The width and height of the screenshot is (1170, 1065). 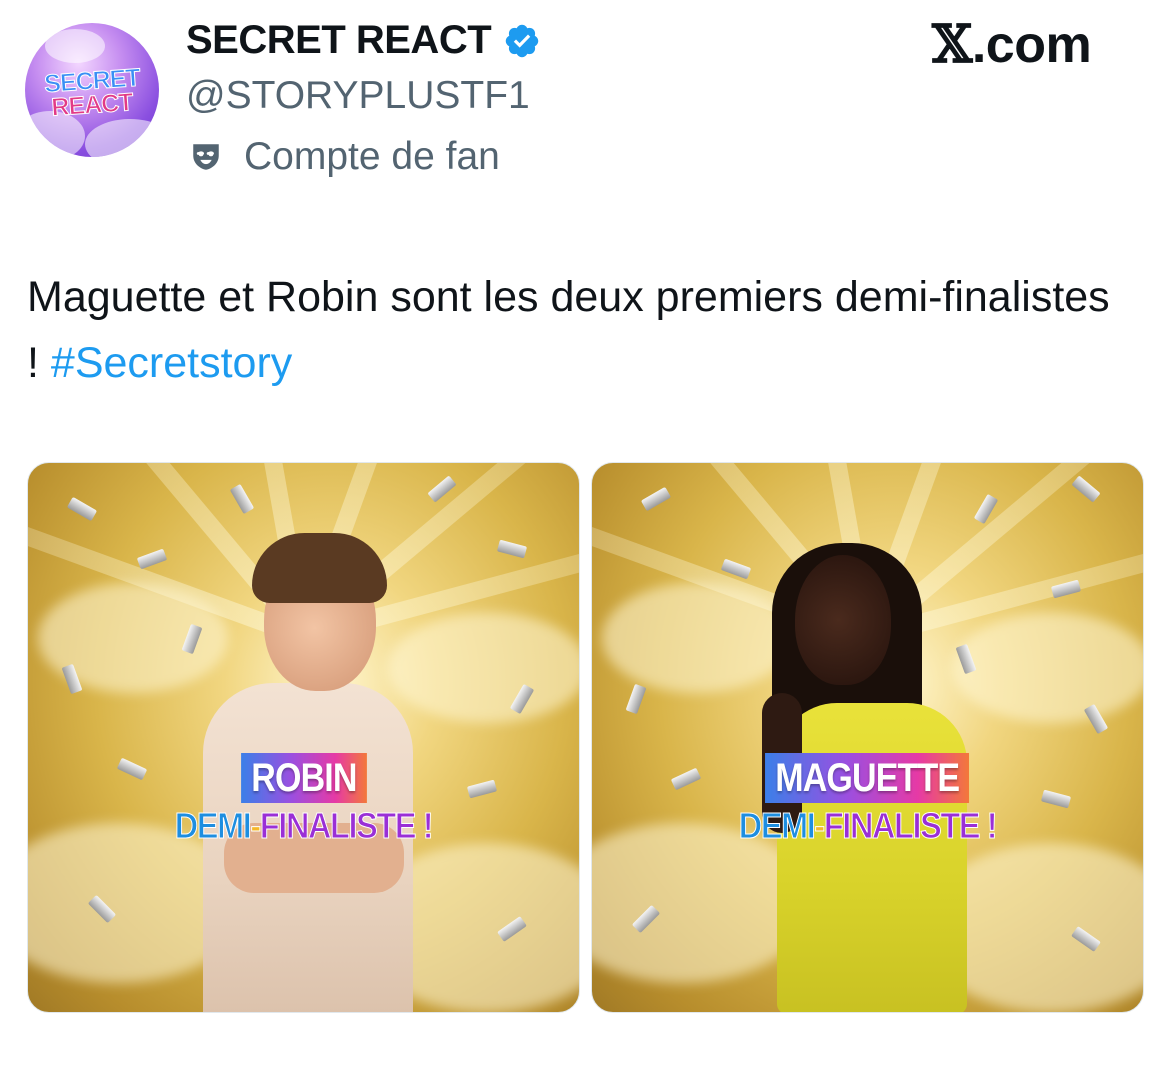 What do you see at coordinates (1031, 45) in the screenshot?
I see `brand-suffix: .com` at bounding box center [1031, 45].